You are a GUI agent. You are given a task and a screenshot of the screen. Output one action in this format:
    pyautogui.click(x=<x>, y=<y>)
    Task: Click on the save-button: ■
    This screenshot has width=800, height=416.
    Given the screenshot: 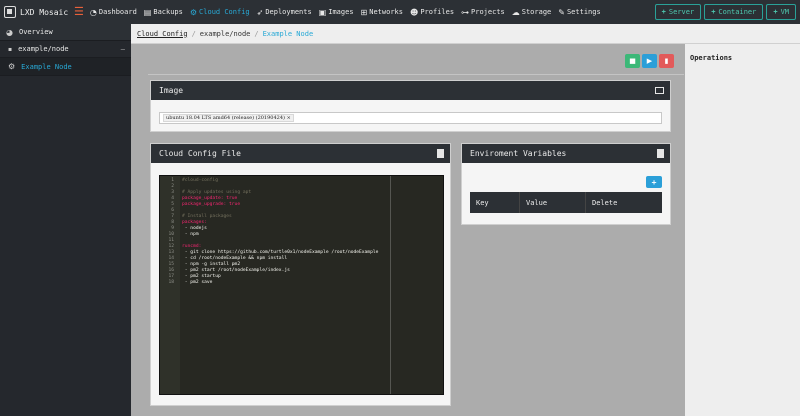 What is the action you would take?
    pyautogui.click(x=632, y=61)
    